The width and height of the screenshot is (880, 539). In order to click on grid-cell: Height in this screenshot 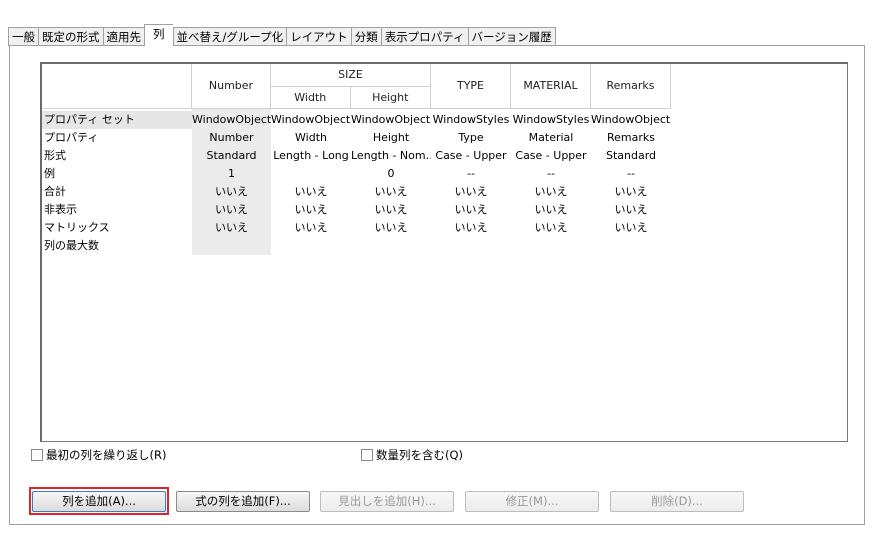, I will do `click(391, 138)`.